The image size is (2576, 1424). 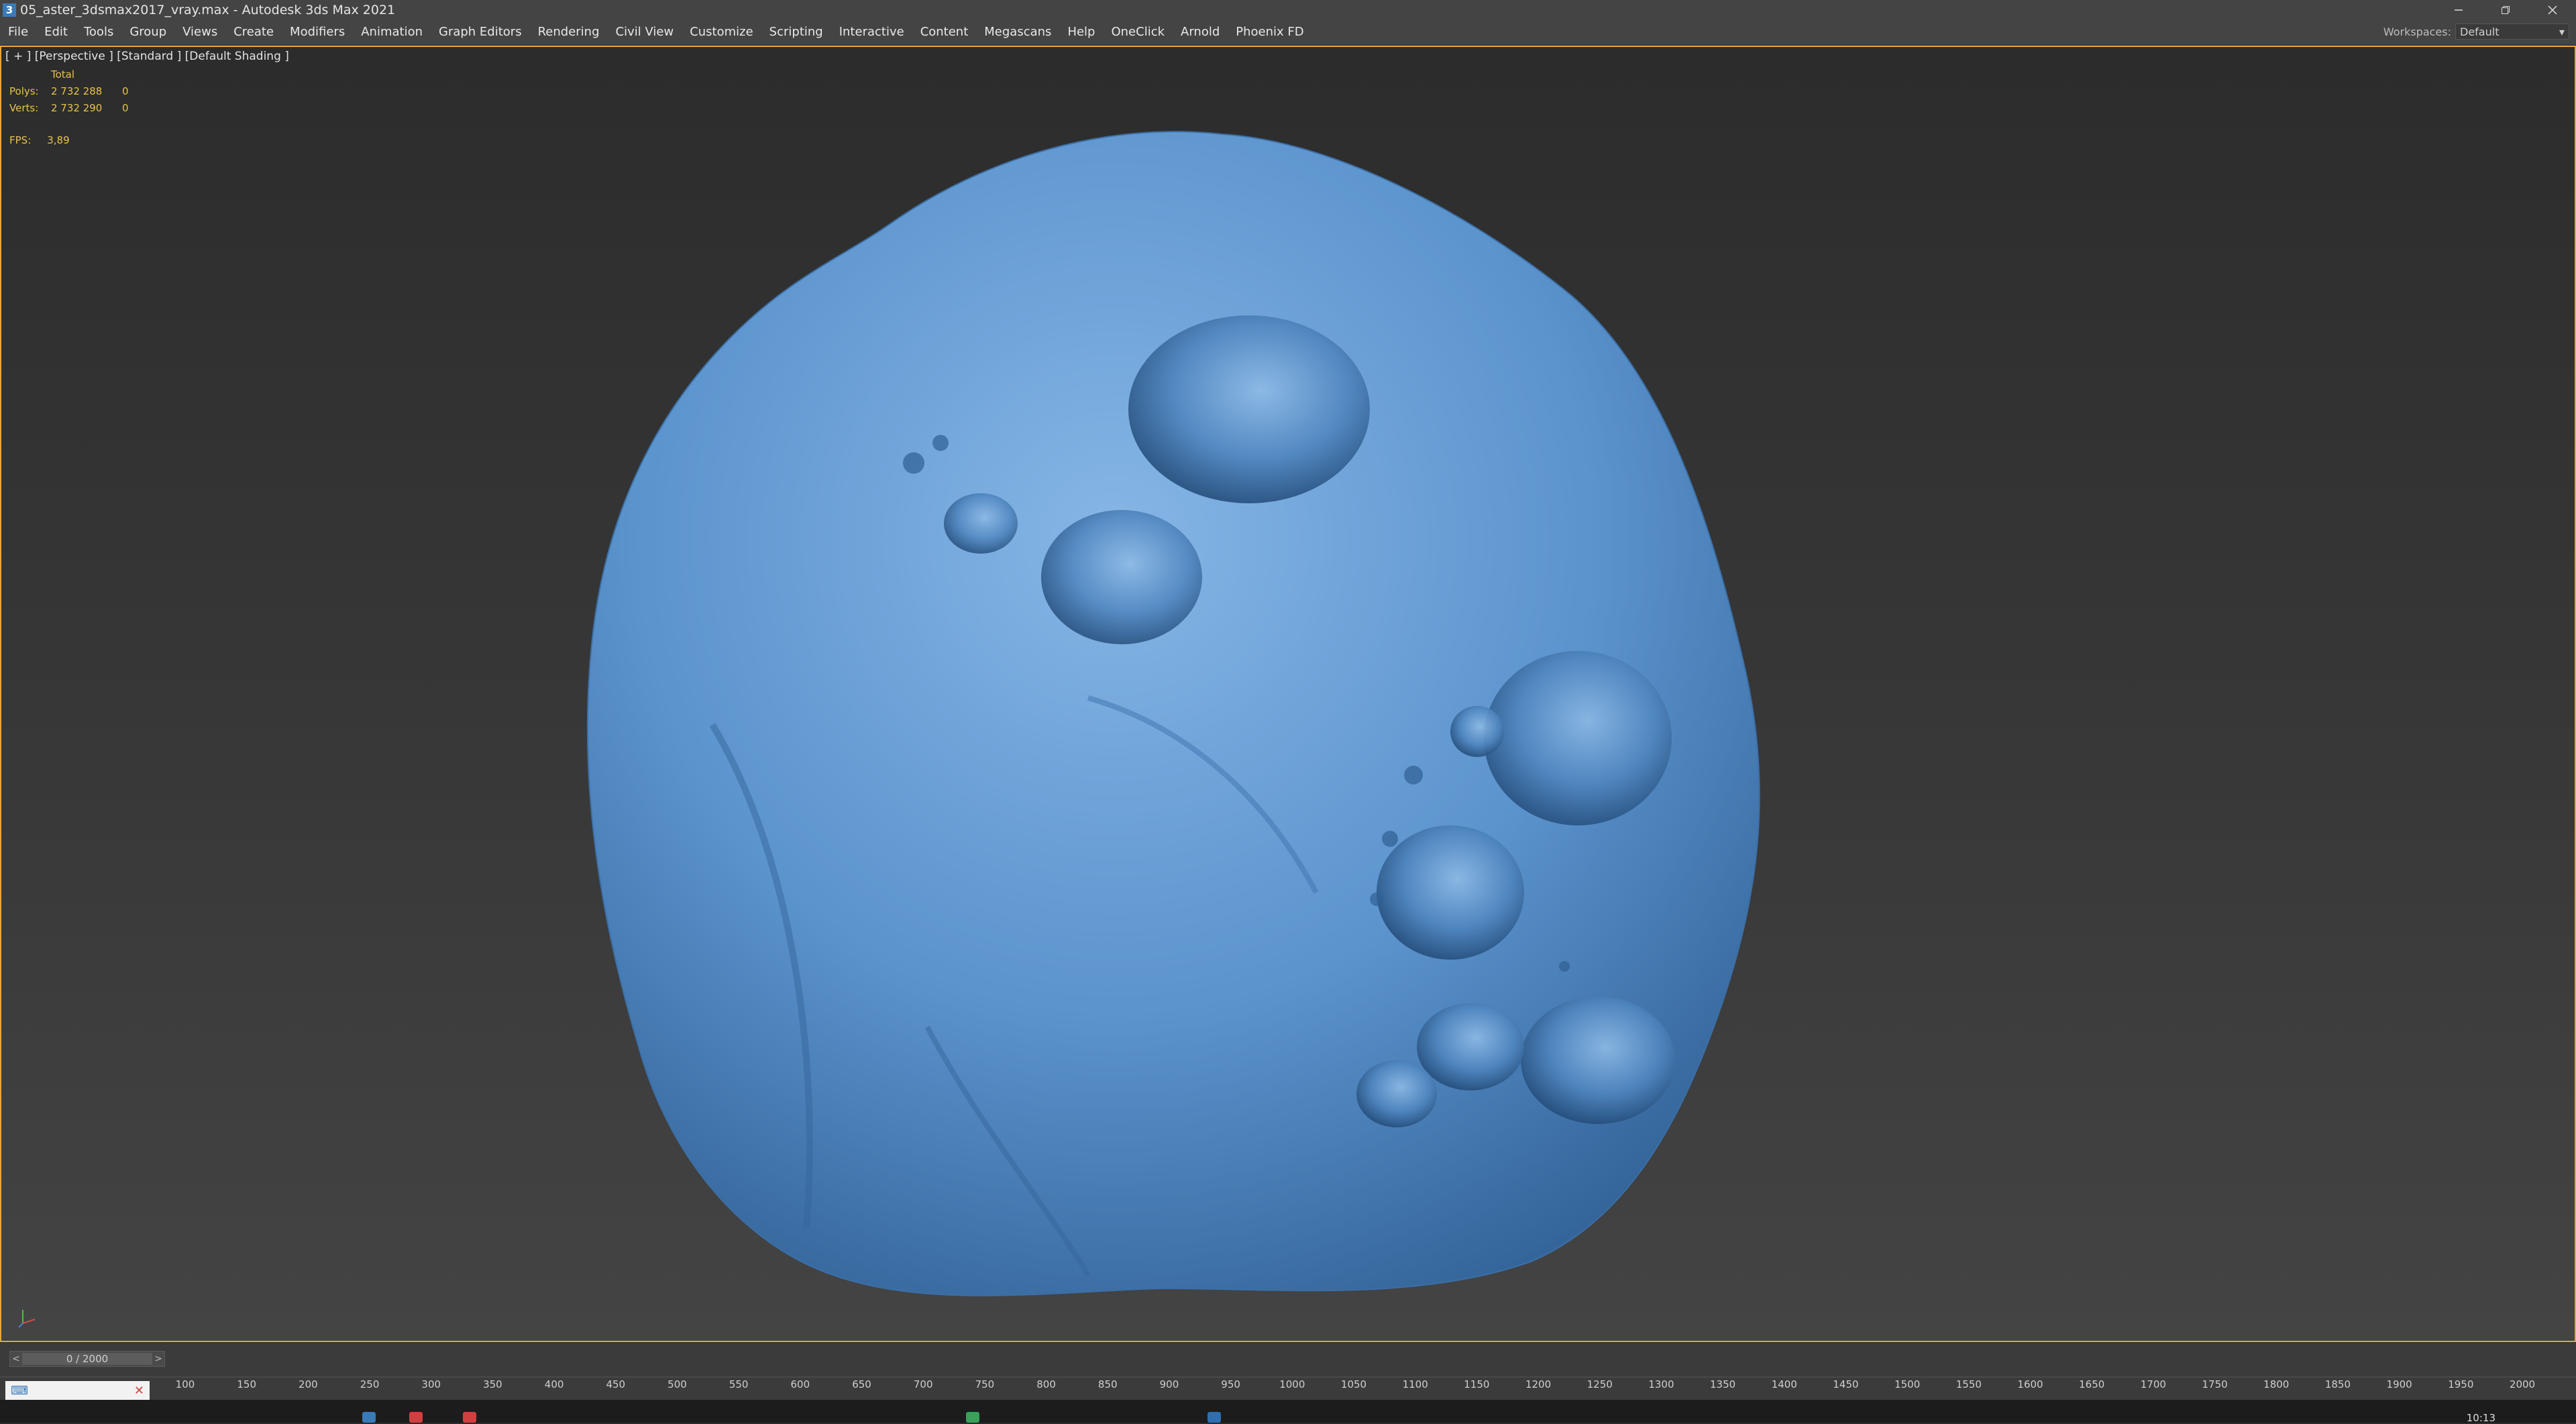 What do you see at coordinates (125, 91) in the screenshot?
I see `polys-selected: 0` at bounding box center [125, 91].